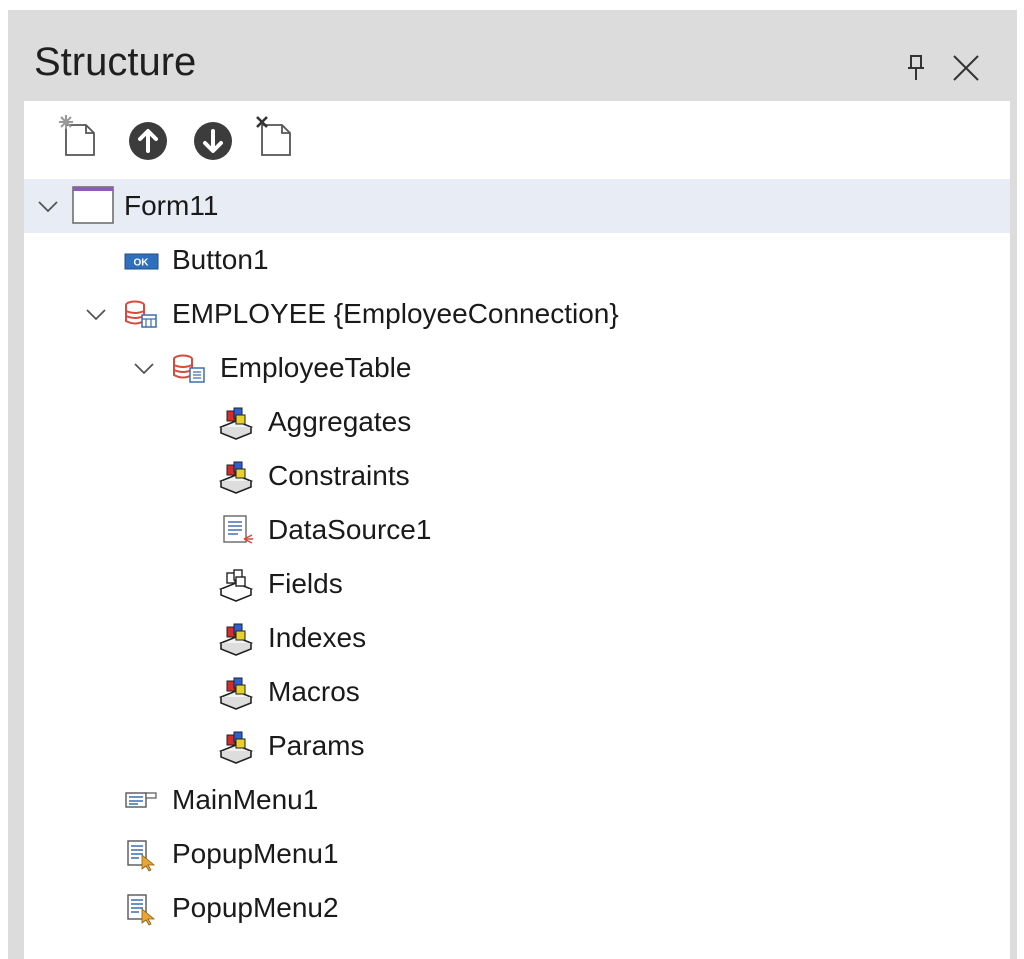 The height and width of the screenshot is (959, 1024). What do you see at coordinates (317, 637) in the screenshot?
I see `tree-node-label: Indexes` at bounding box center [317, 637].